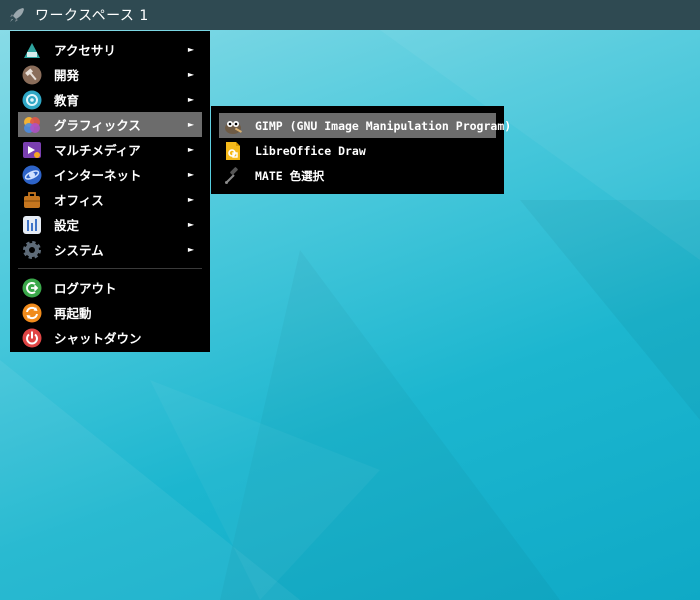 The image size is (700, 600). What do you see at coordinates (97, 125) in the screenshot?
I see `menu-item-label: グラフィックス` at bounding box center [97, 125].